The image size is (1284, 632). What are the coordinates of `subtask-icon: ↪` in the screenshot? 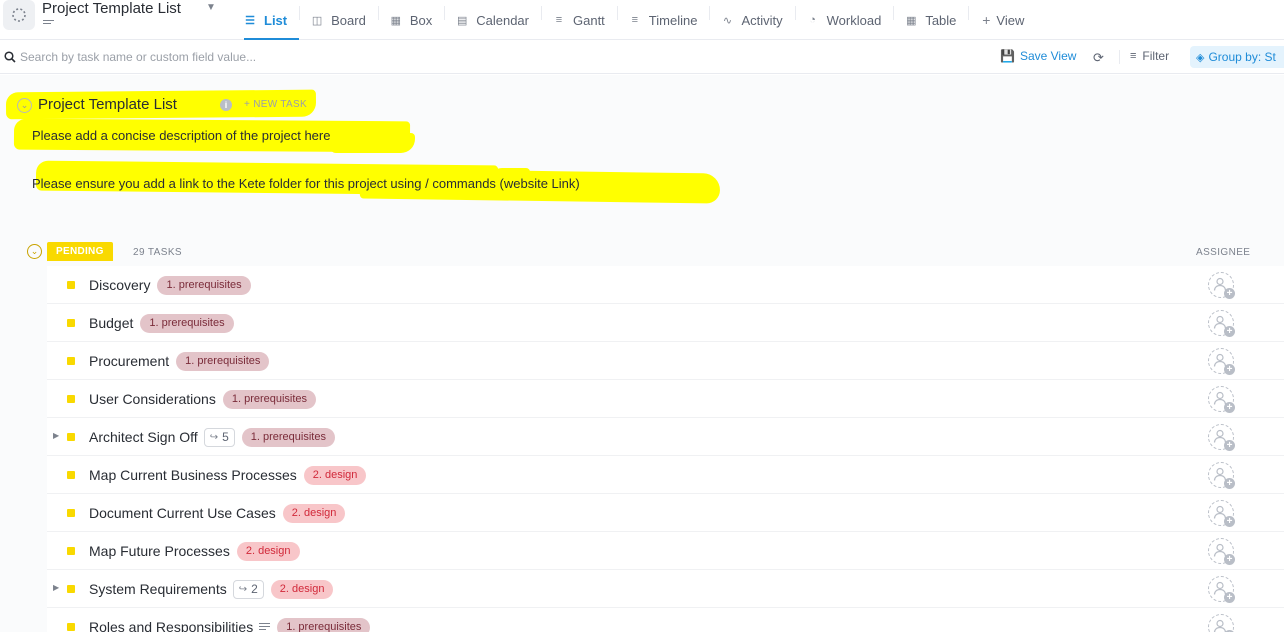 It's located at (214, 437).